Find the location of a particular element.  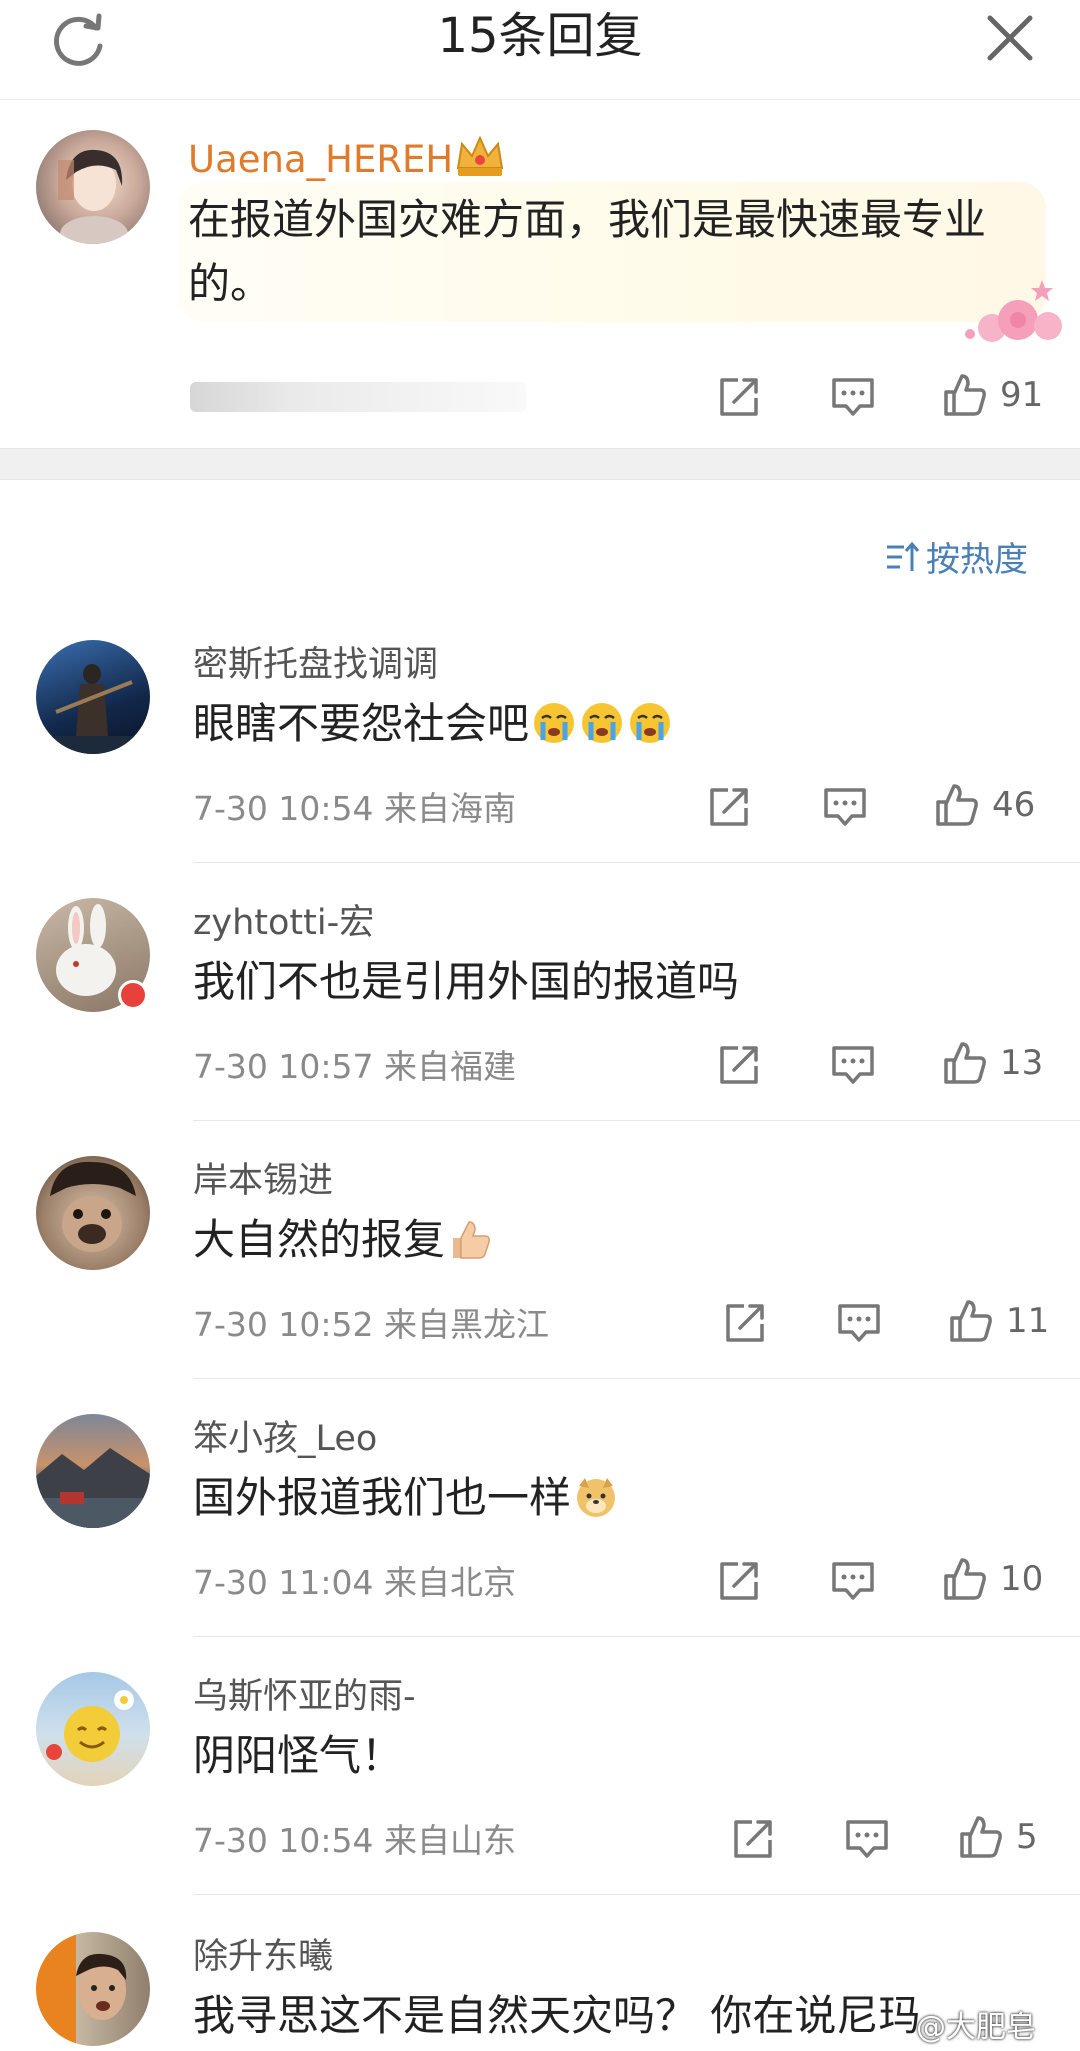

like-count: 10 is located at coordinates (1022, 1579).